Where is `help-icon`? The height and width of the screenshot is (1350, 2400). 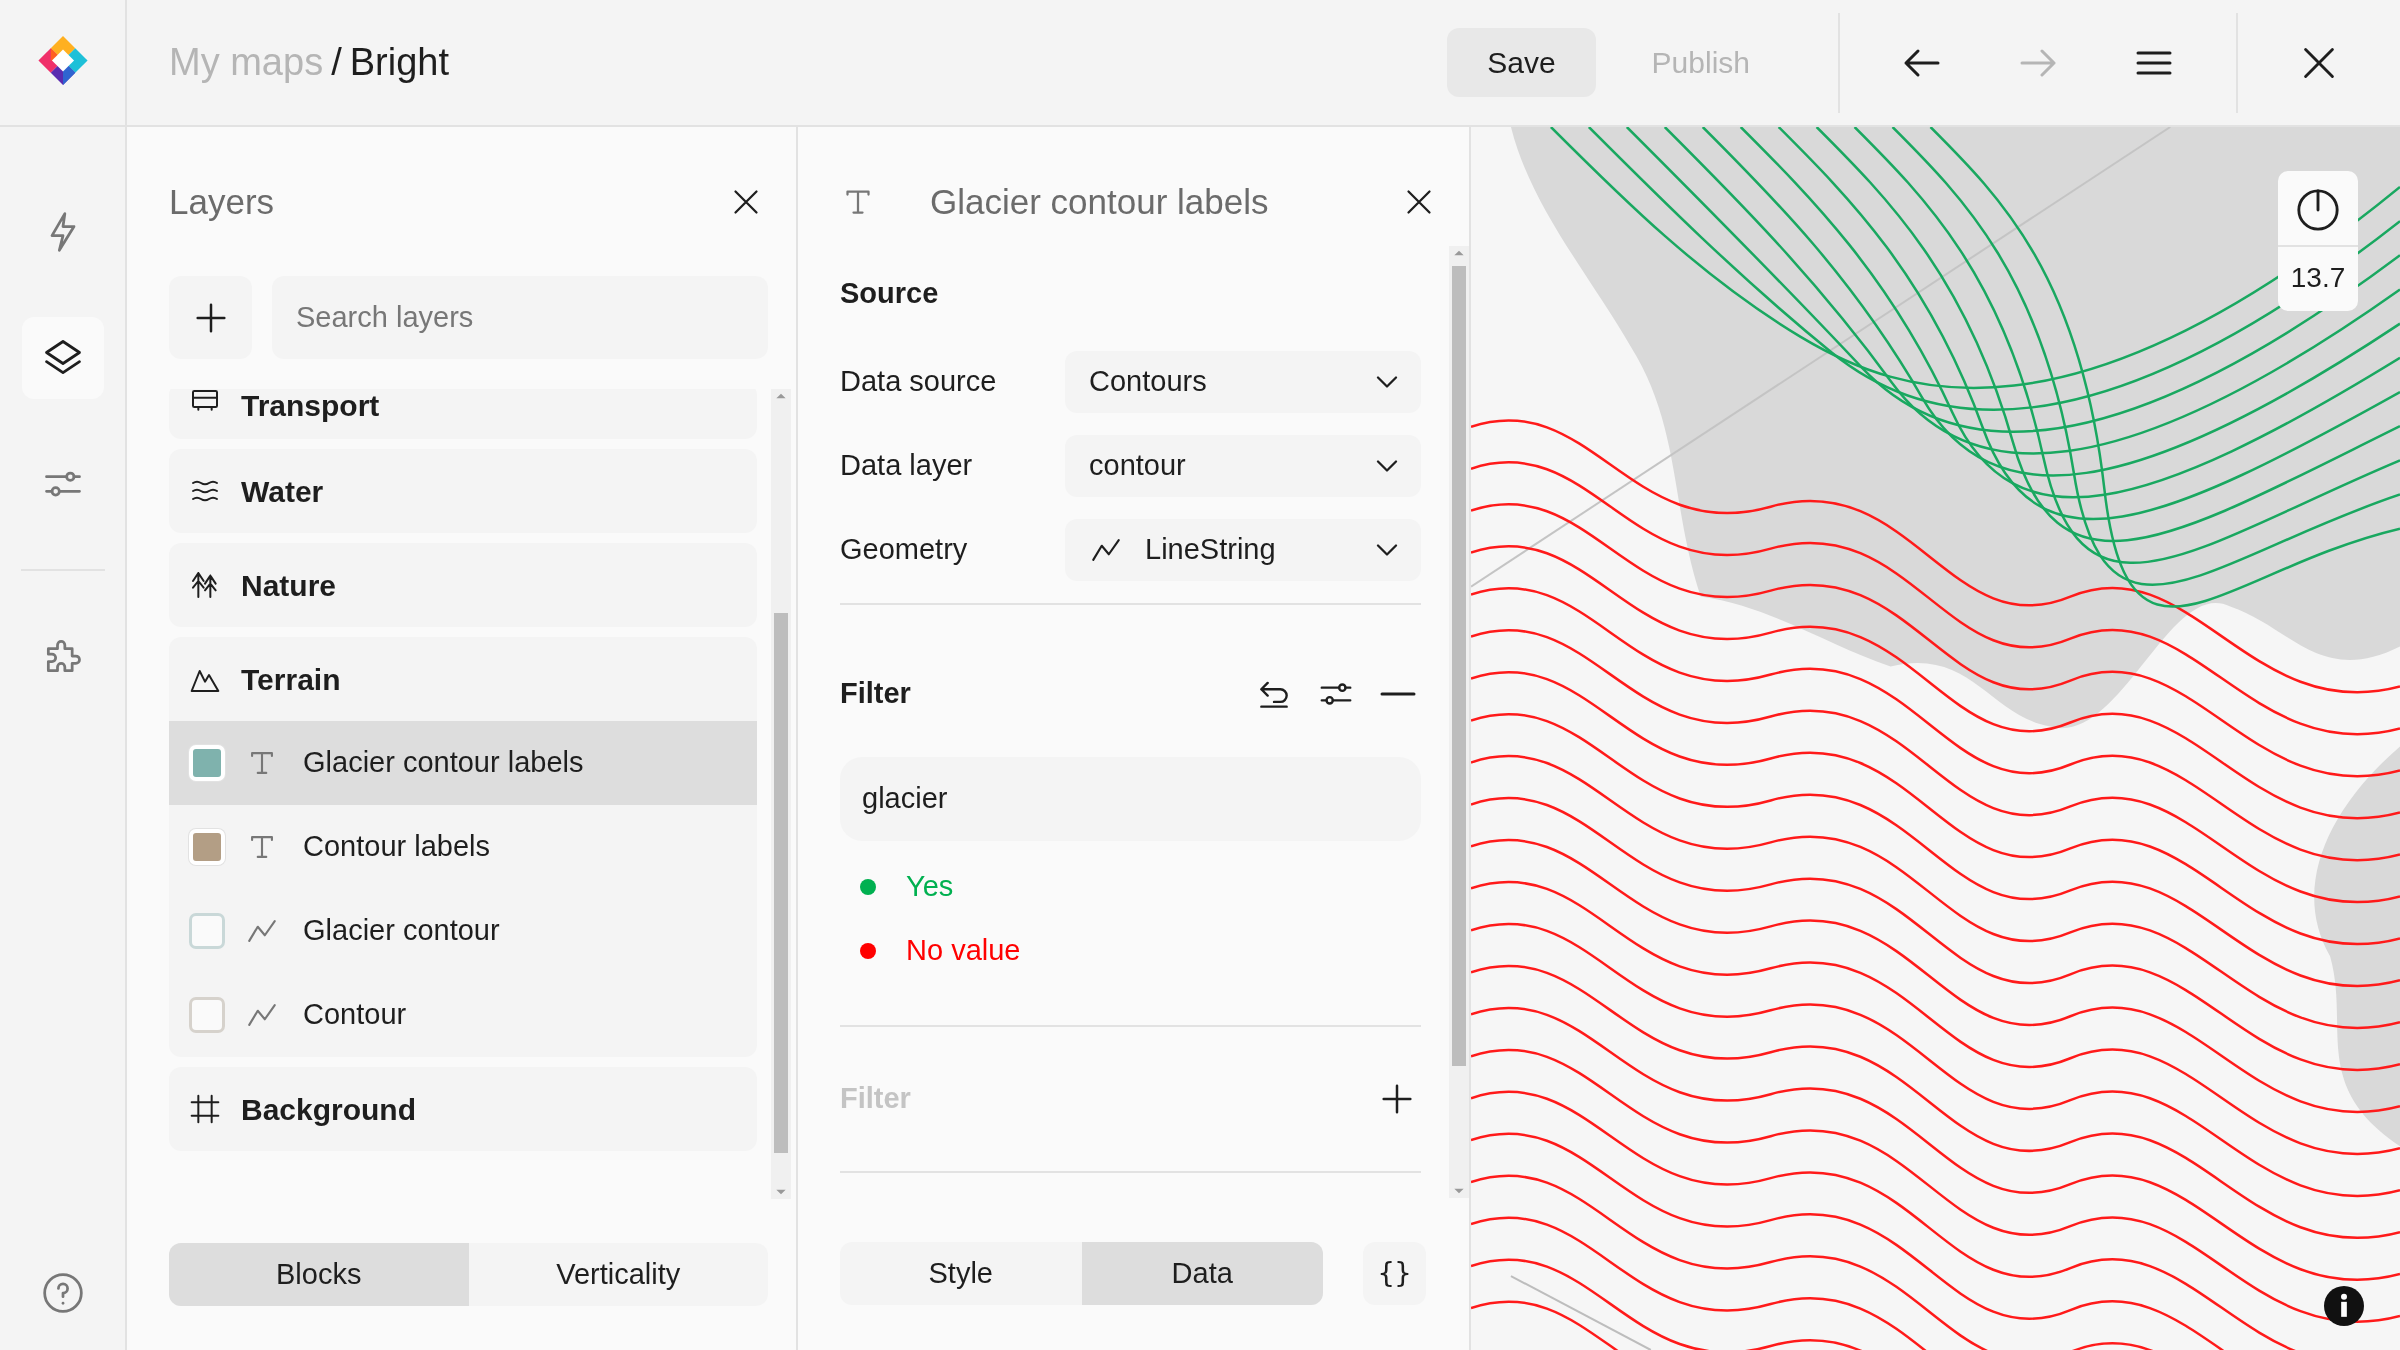 help-icon is located at coordinates (62, 1293).